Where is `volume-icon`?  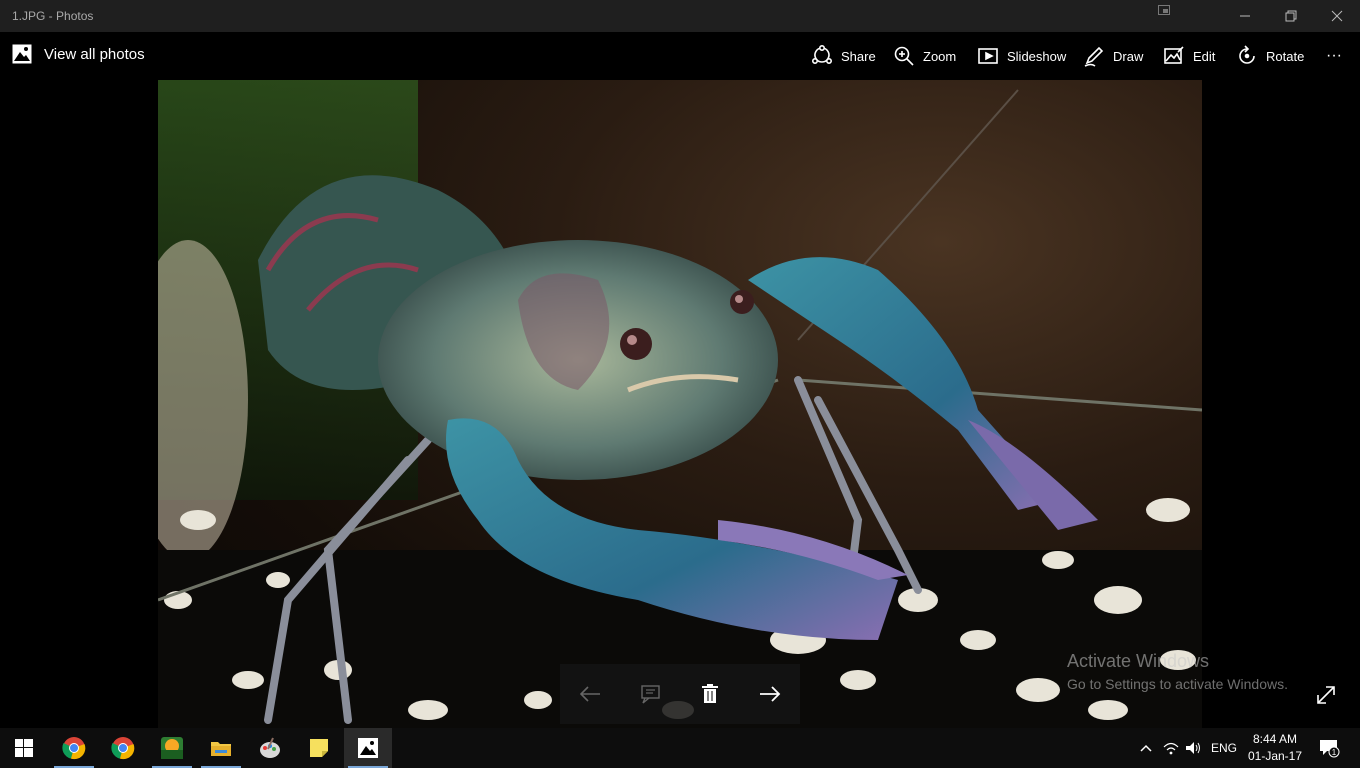
volume-icon is located at coordinates (1193, 748).